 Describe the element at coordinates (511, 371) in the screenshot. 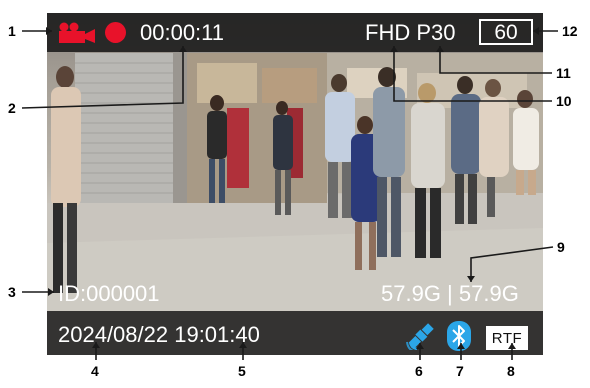

I see `callout-8: 8` at that location.